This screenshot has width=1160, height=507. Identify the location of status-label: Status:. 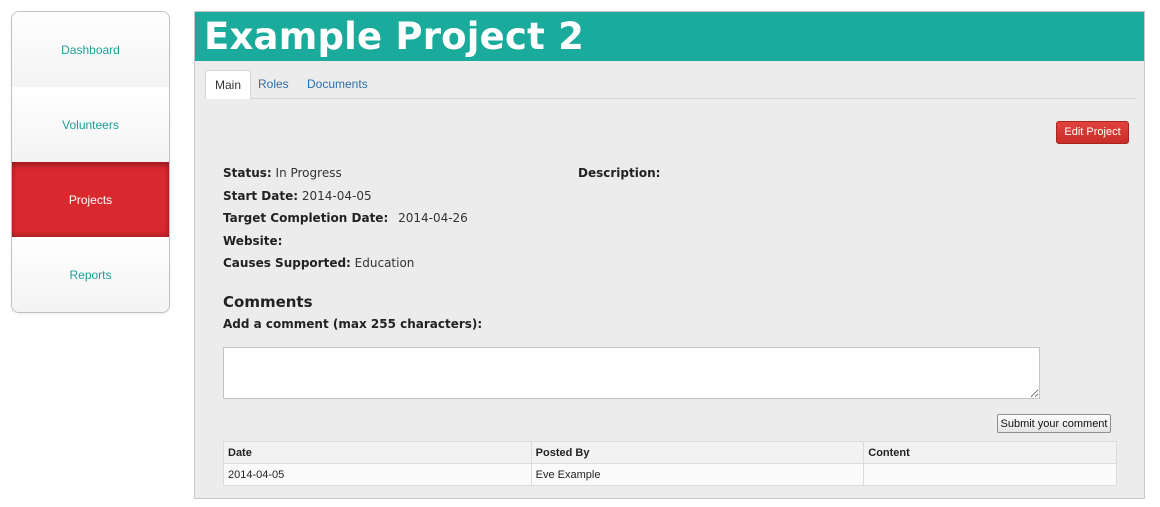
(247, 173).